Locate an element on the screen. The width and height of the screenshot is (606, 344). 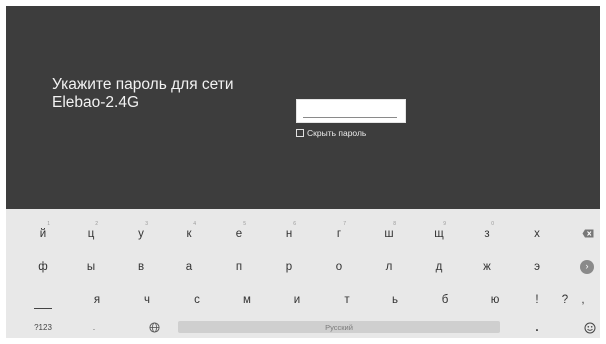
key-label: ж is located at coordinates (487, 266).